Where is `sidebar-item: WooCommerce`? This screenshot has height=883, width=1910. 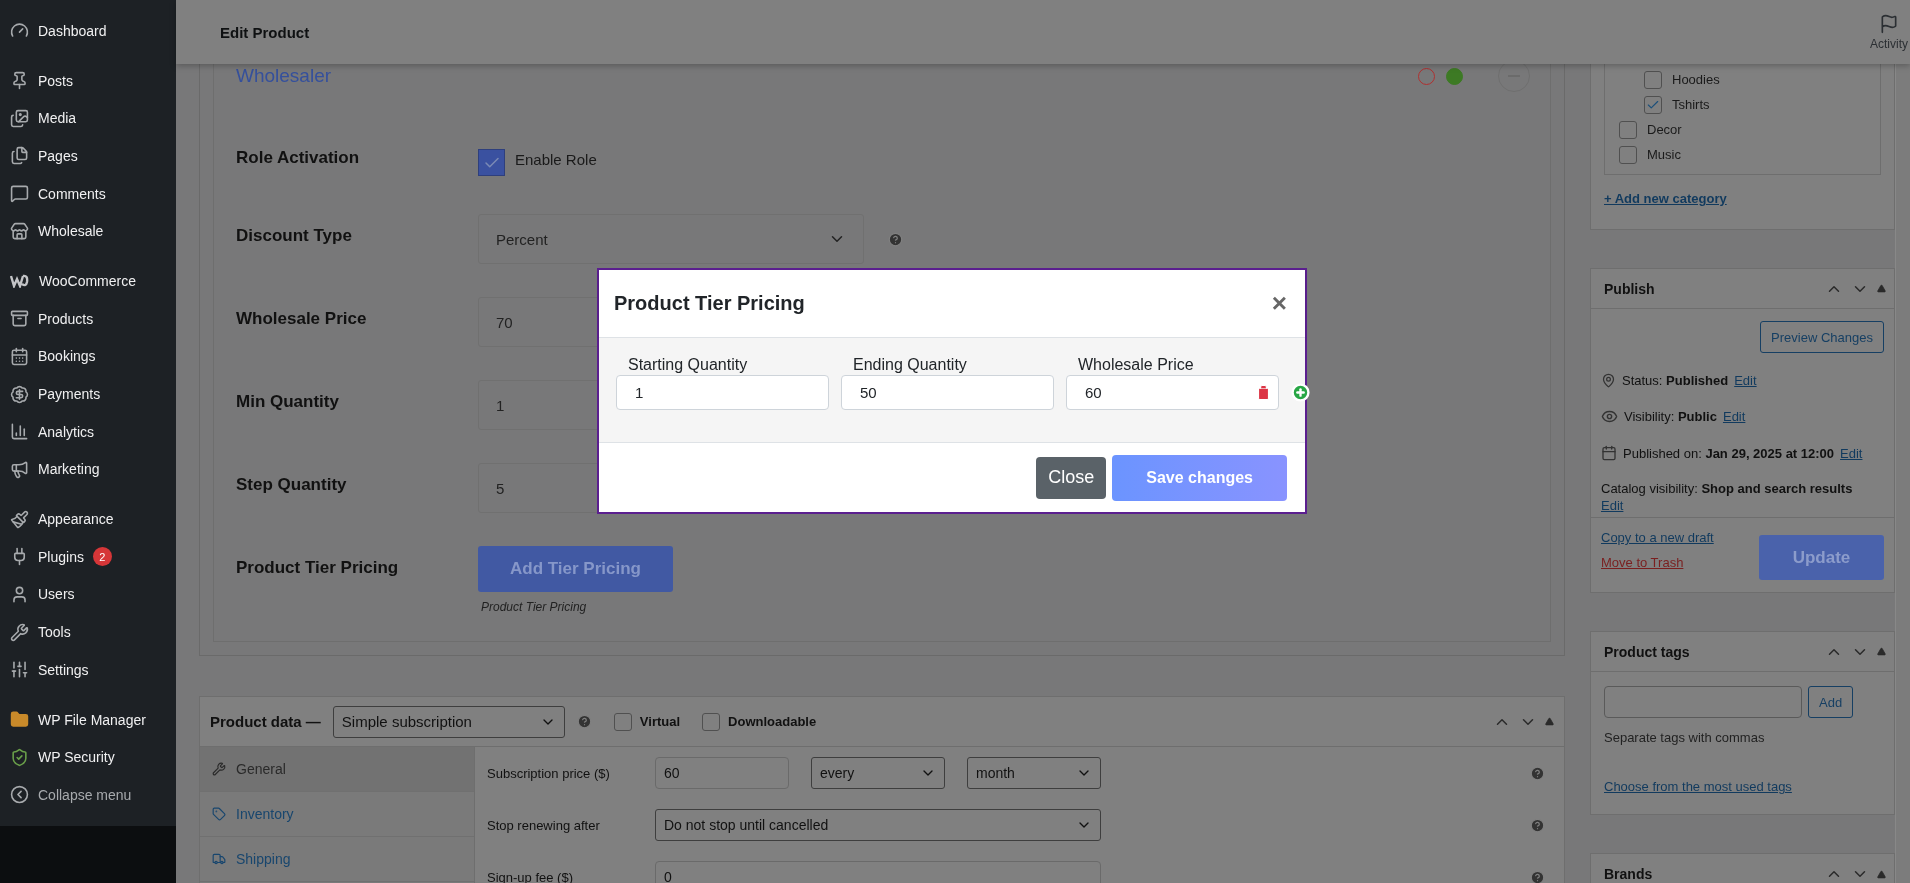 sidebar-item: WooCommerce is located at coordinates (88, 281).